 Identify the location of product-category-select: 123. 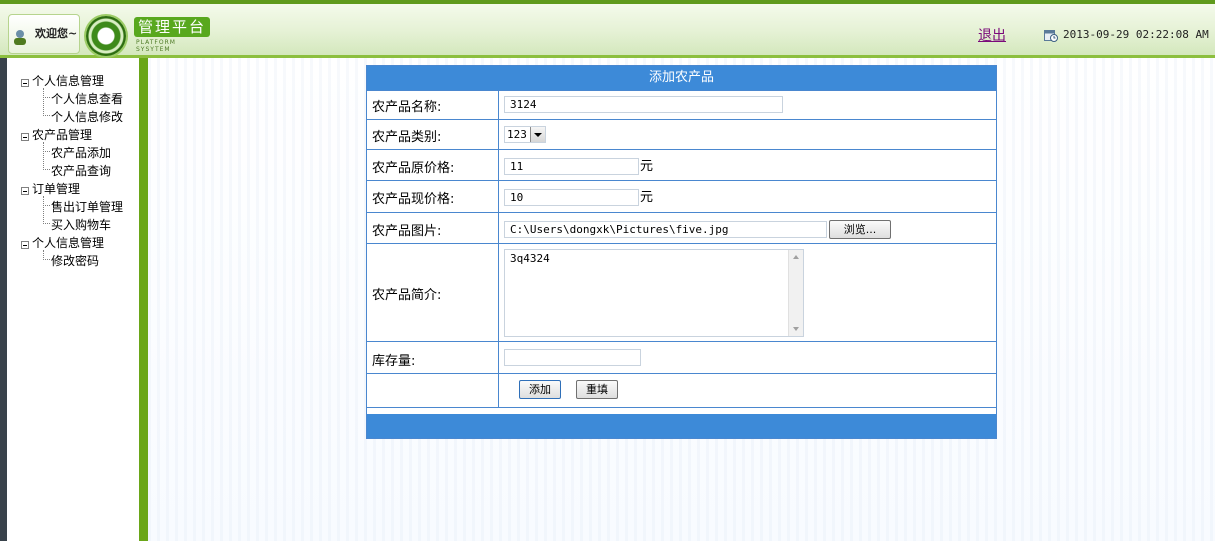
(525, 134).